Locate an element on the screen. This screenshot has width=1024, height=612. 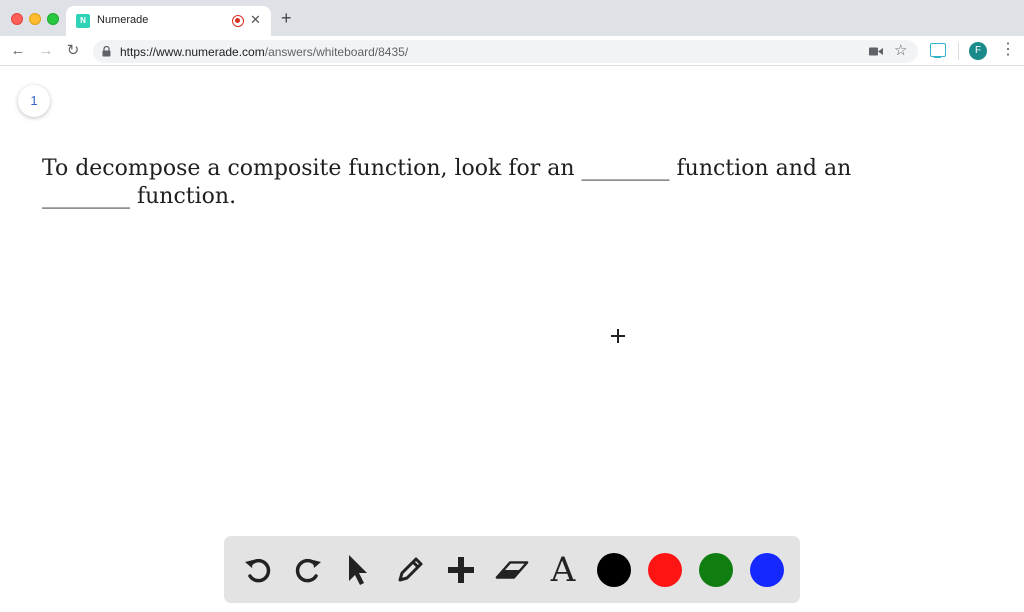
eraser-icon is located at coordinates (512, 570).